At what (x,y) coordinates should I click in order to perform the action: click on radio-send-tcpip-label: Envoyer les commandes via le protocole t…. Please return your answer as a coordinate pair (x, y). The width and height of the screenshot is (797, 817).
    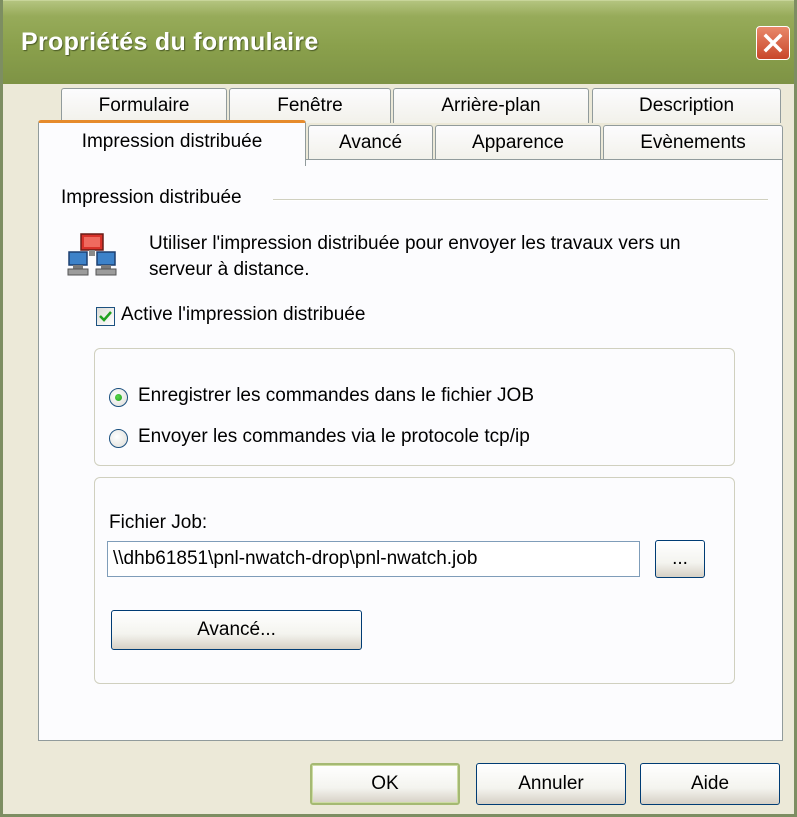
    Looking at the image, I should click on (334, 437).